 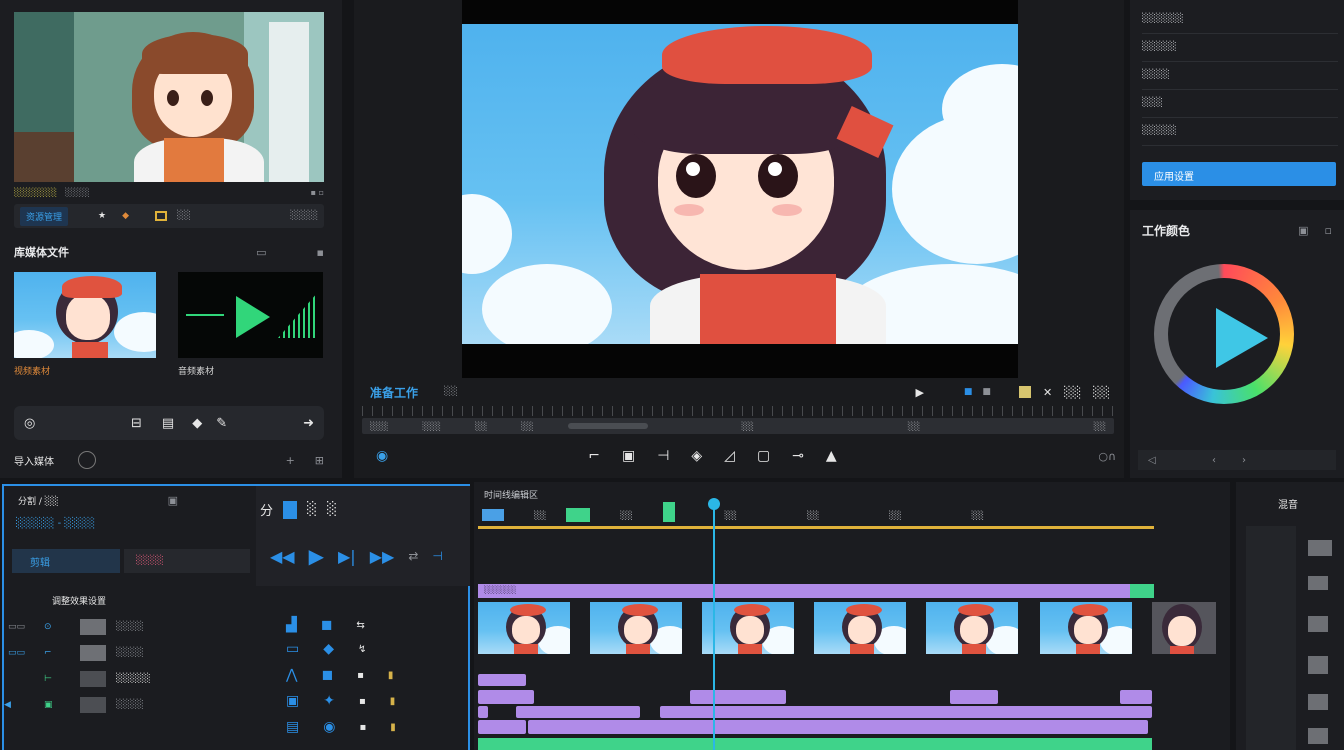 What do you see at coordinates (291, 625) in the screenshot?
I see `tool-icon: ▟` at bounding box center [291, 625].